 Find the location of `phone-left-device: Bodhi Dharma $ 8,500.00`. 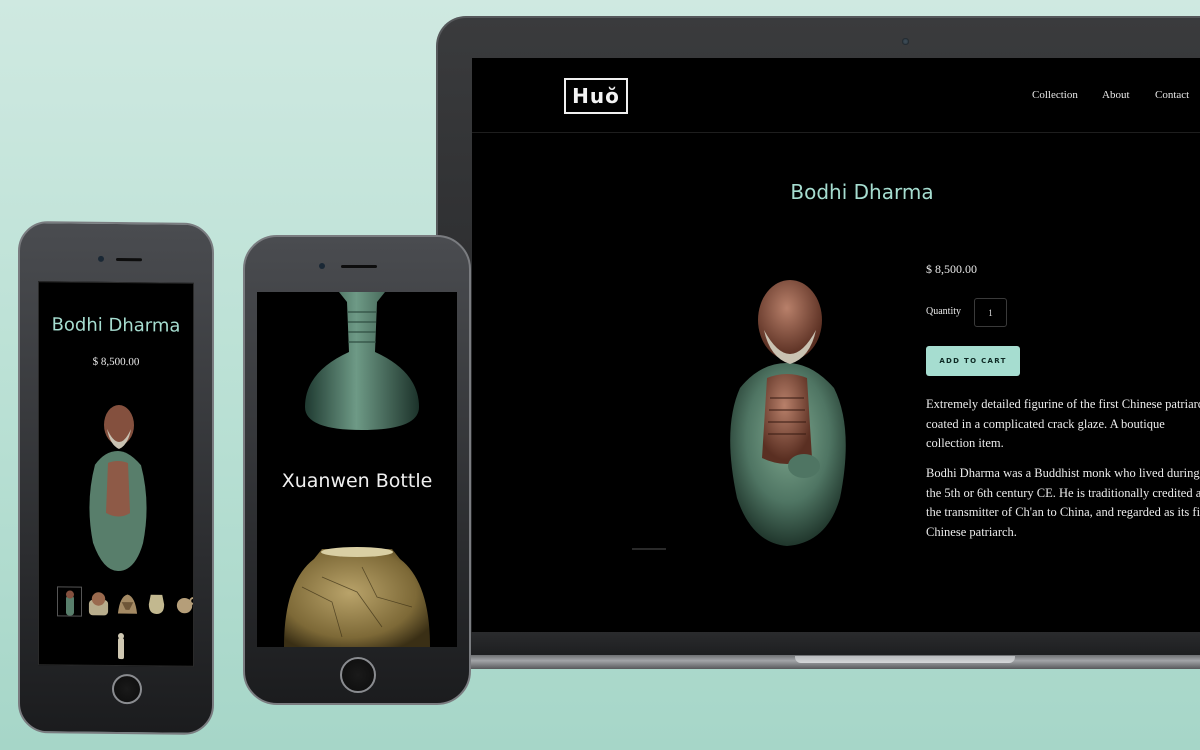

phone-left-device: Bodhi Dharma $ 8,500.00 is located at coordinates (116, 478).